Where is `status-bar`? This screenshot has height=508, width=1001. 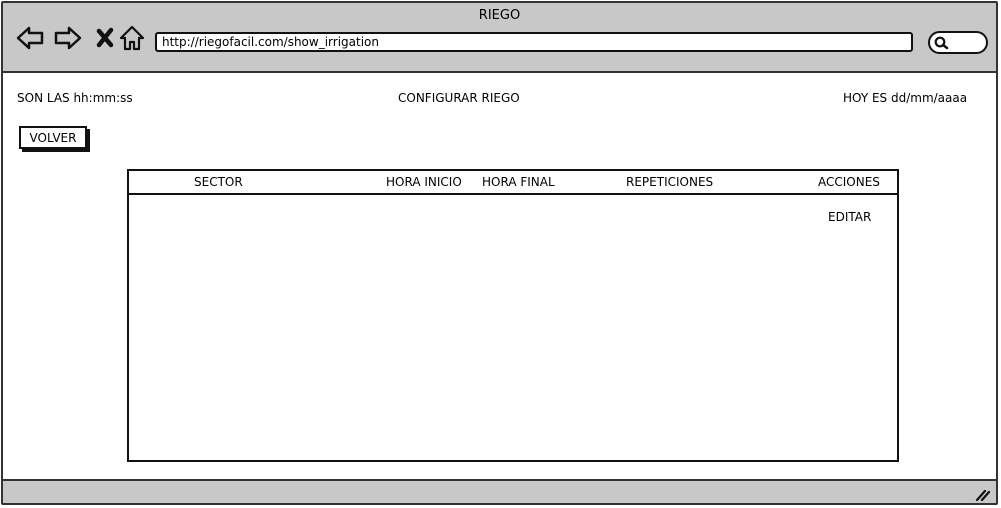 status-bar is located at coordinates (499, 491).